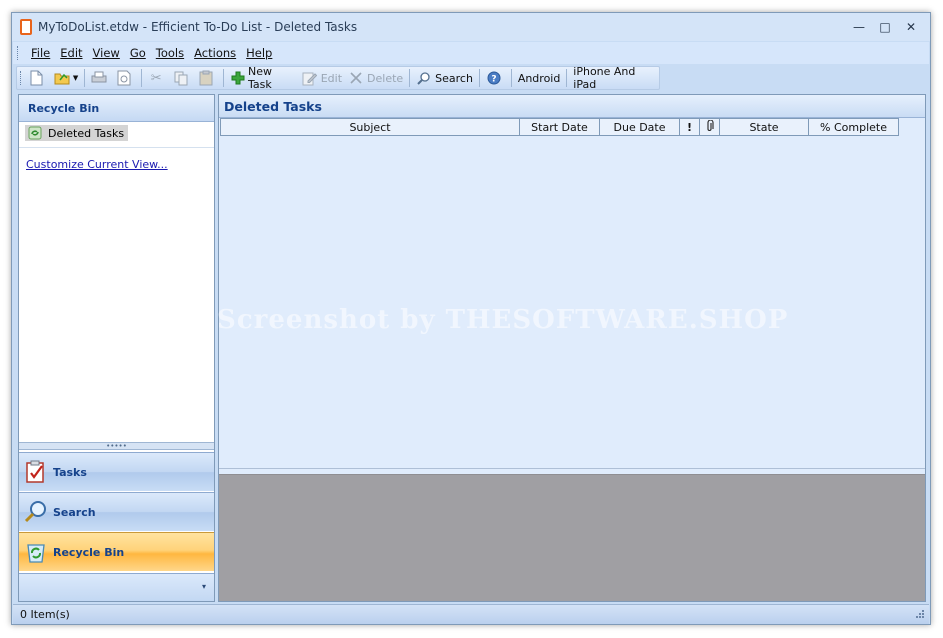 This screenshot has width=943, height=638. I want to click on search-label: Search, so click(454, 78).